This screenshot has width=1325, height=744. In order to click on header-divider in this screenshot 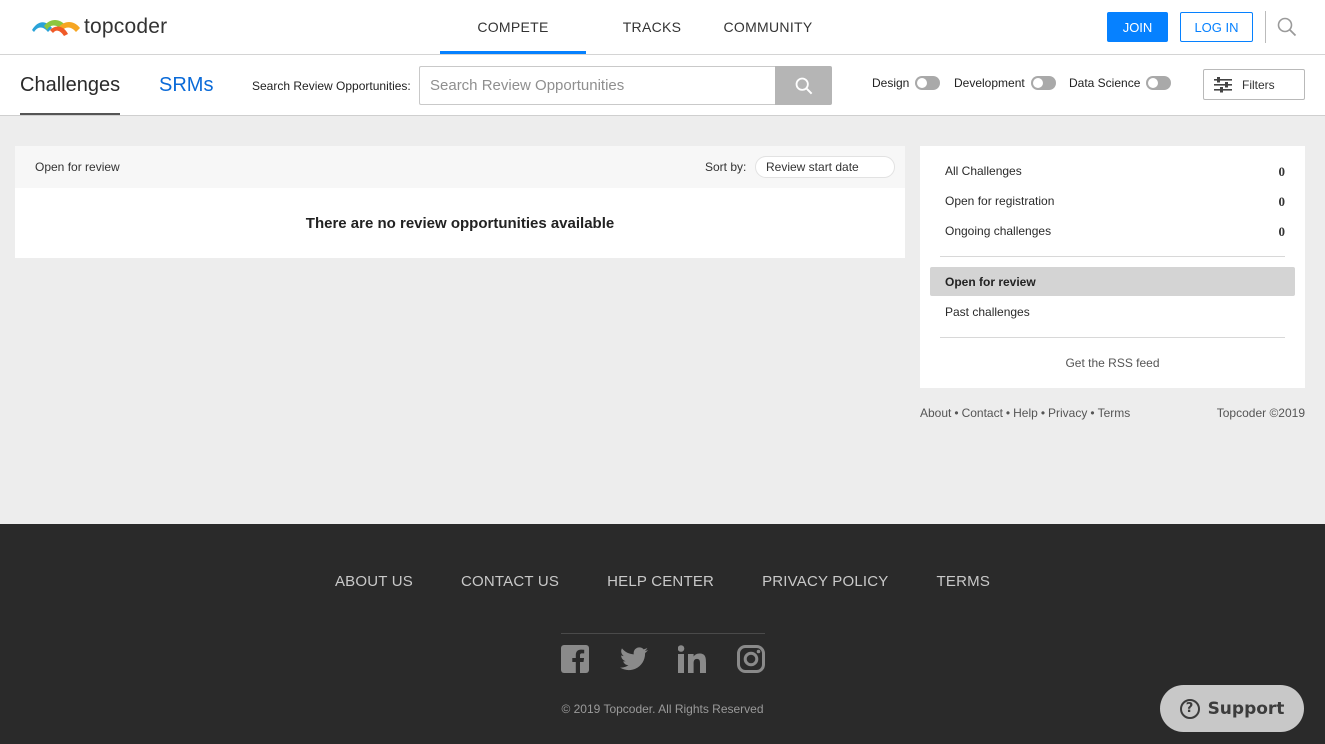, I will do `click(1265, 27)`.